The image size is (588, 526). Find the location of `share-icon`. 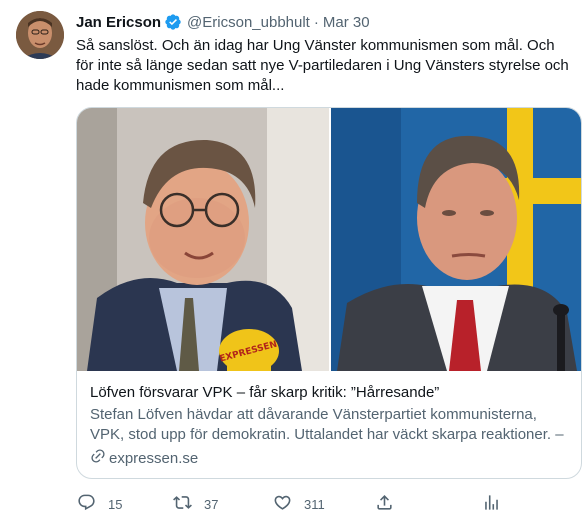

share-icon is located at coordinates (384, 504).